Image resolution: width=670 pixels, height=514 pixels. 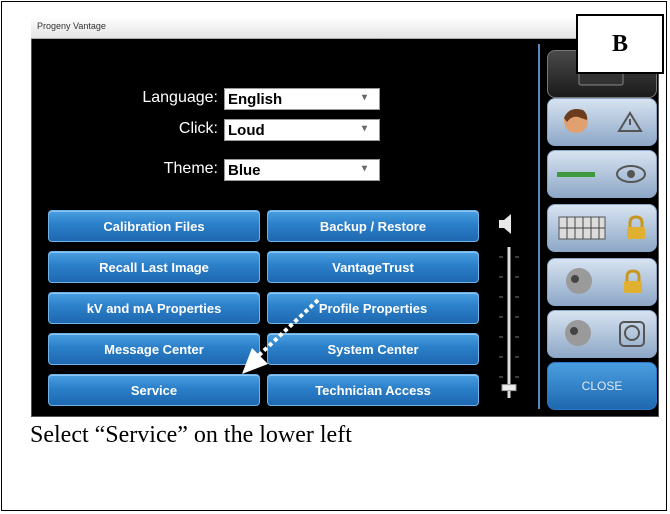 What do you see at coordinates (509, 388) in the screenshot?
I see `volume-thumb` at bounding box center [509, 388].